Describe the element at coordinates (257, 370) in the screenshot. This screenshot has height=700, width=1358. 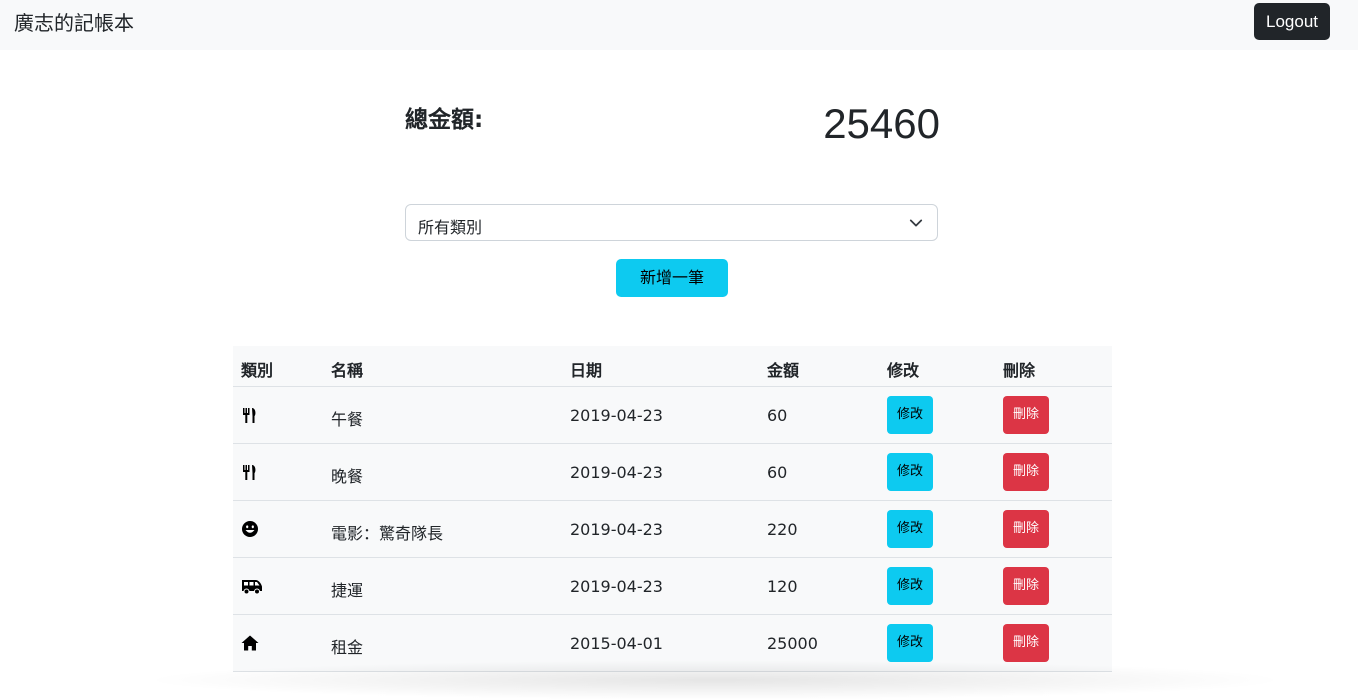
I see `header-category: 類別` at that location.